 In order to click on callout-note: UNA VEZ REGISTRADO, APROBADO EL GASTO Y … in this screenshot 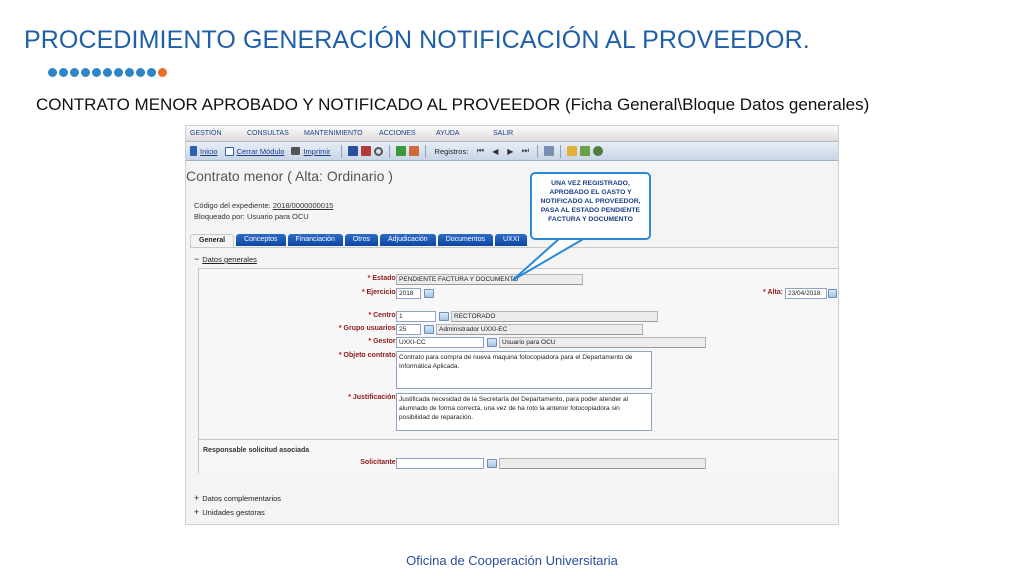, I will do `click(590, 206)`.